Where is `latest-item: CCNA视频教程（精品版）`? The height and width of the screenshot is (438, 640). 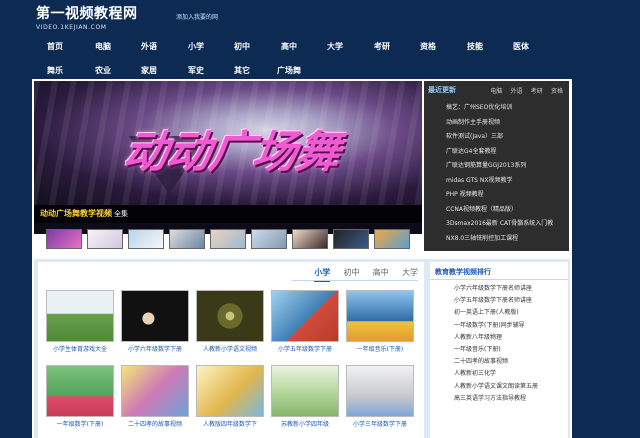
latest-item: CCNA视频教程（精品版） is located at coordinates (496, 210).